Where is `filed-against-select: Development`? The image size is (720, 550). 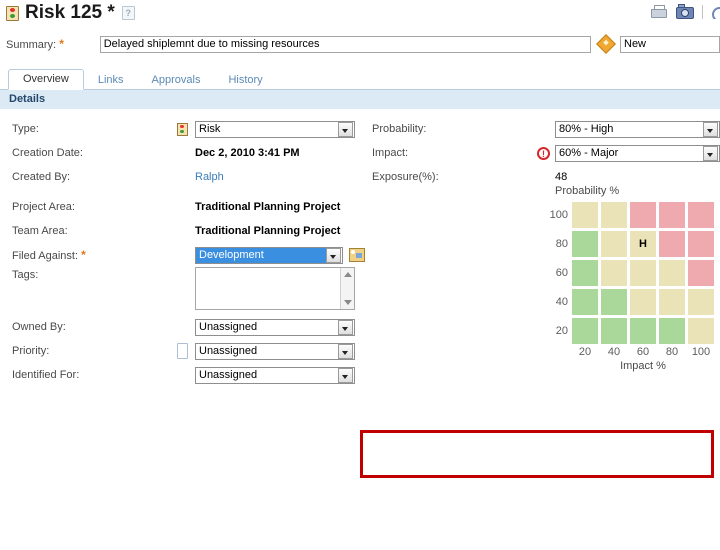 filed-against-select: Development is located at coordinates (269, 255).